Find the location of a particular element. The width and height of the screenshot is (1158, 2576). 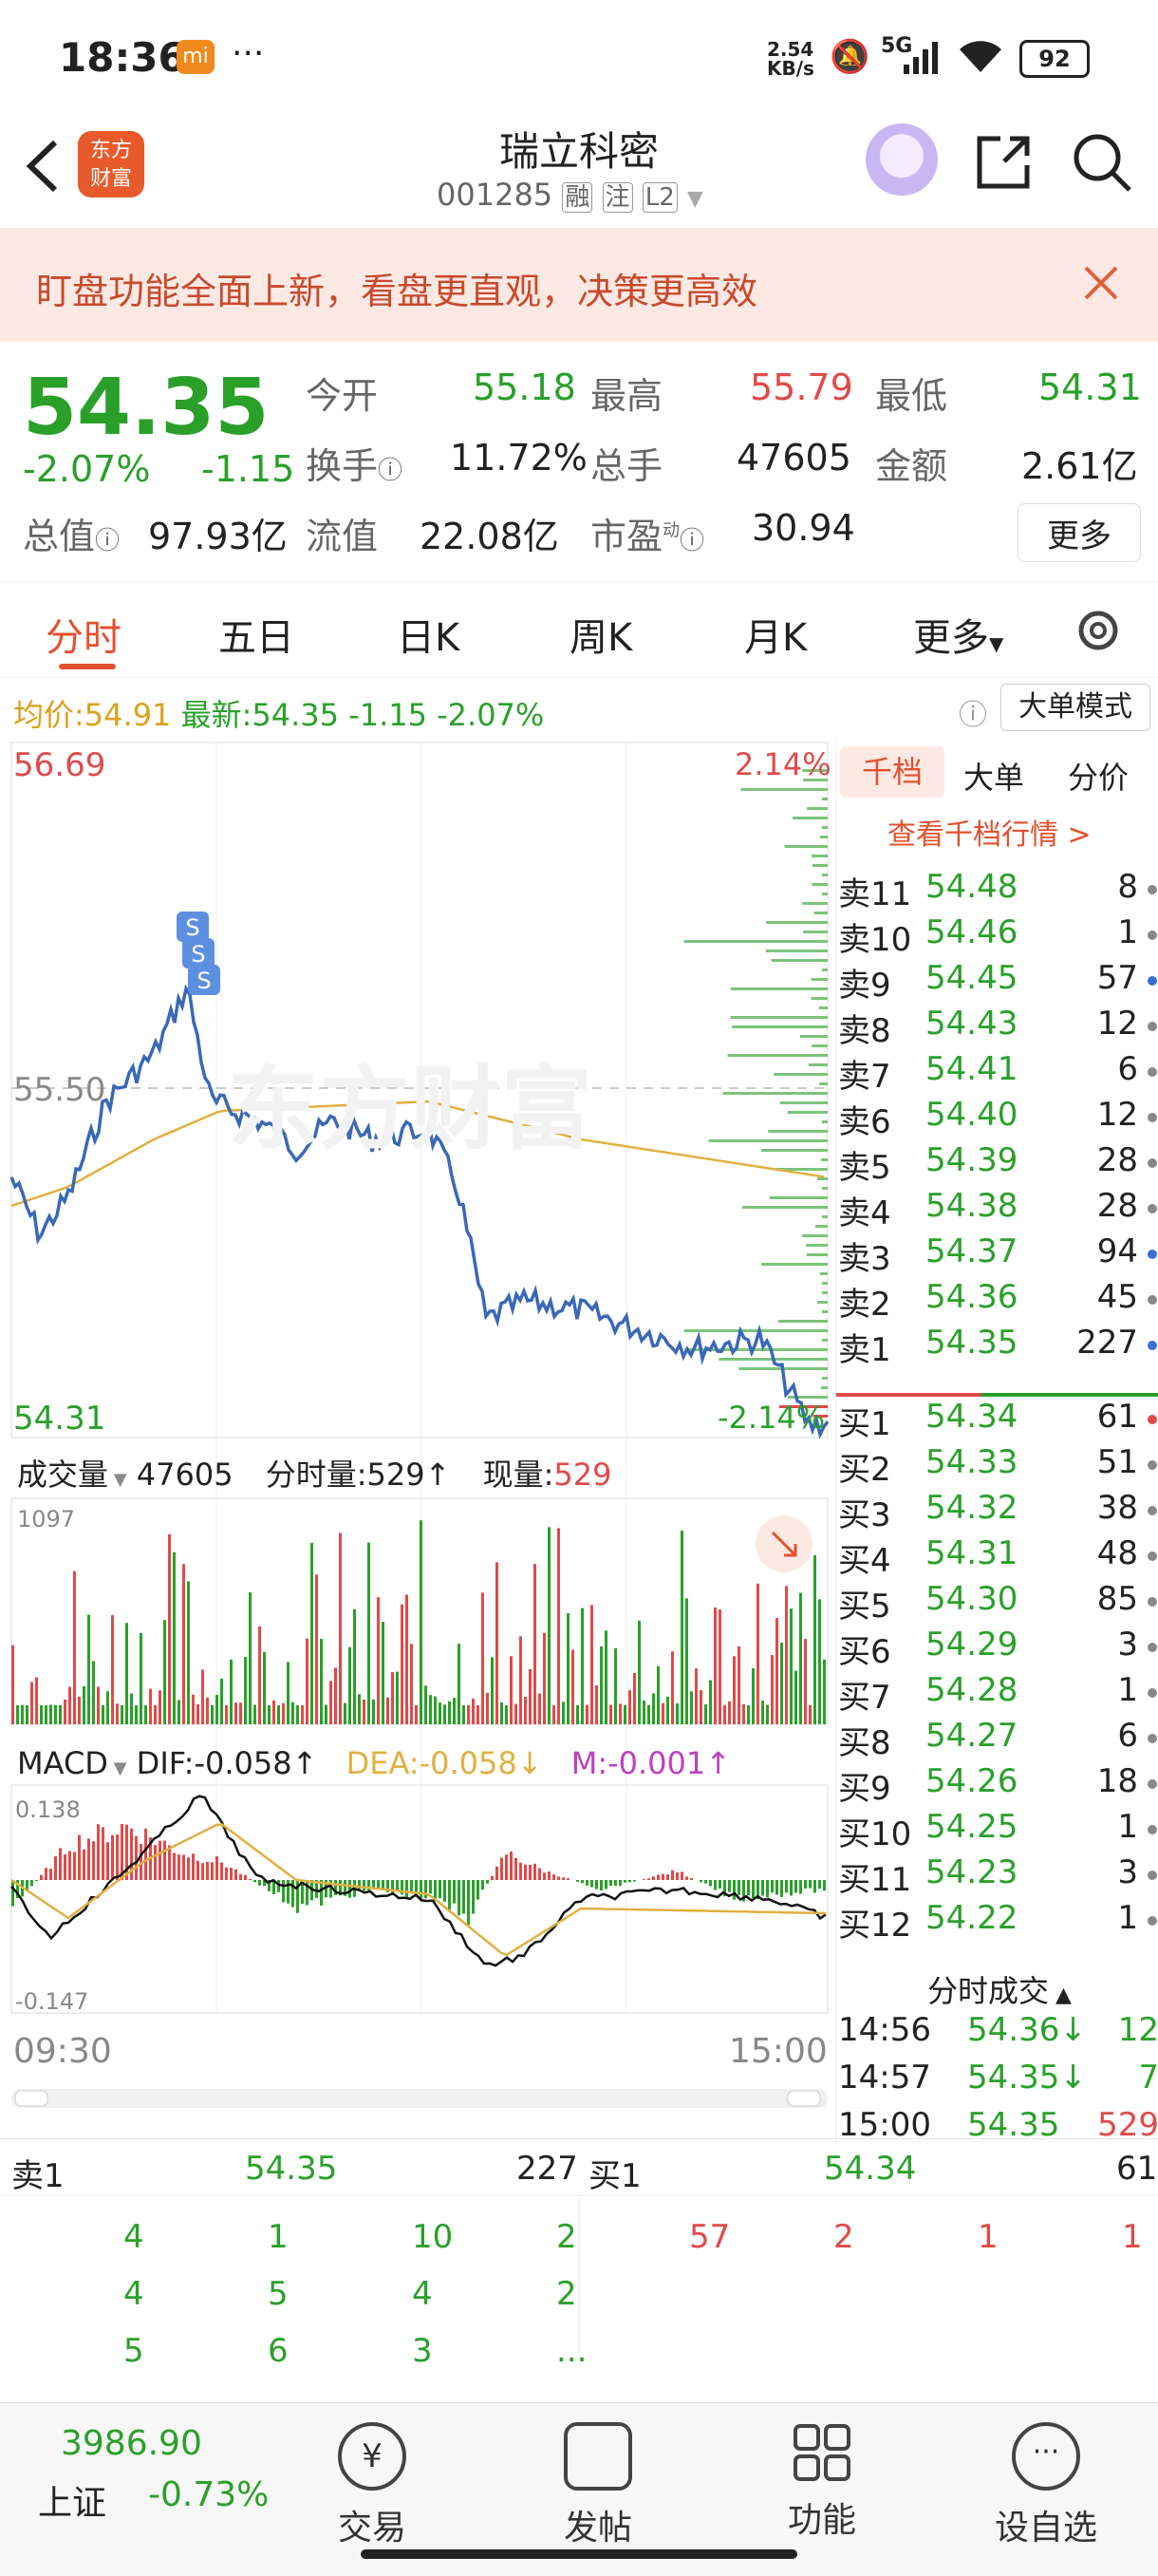

feature-banner: 盯盘功能全面上新，看盘更直观，决策更高效 is located at coordinates (579, 285).